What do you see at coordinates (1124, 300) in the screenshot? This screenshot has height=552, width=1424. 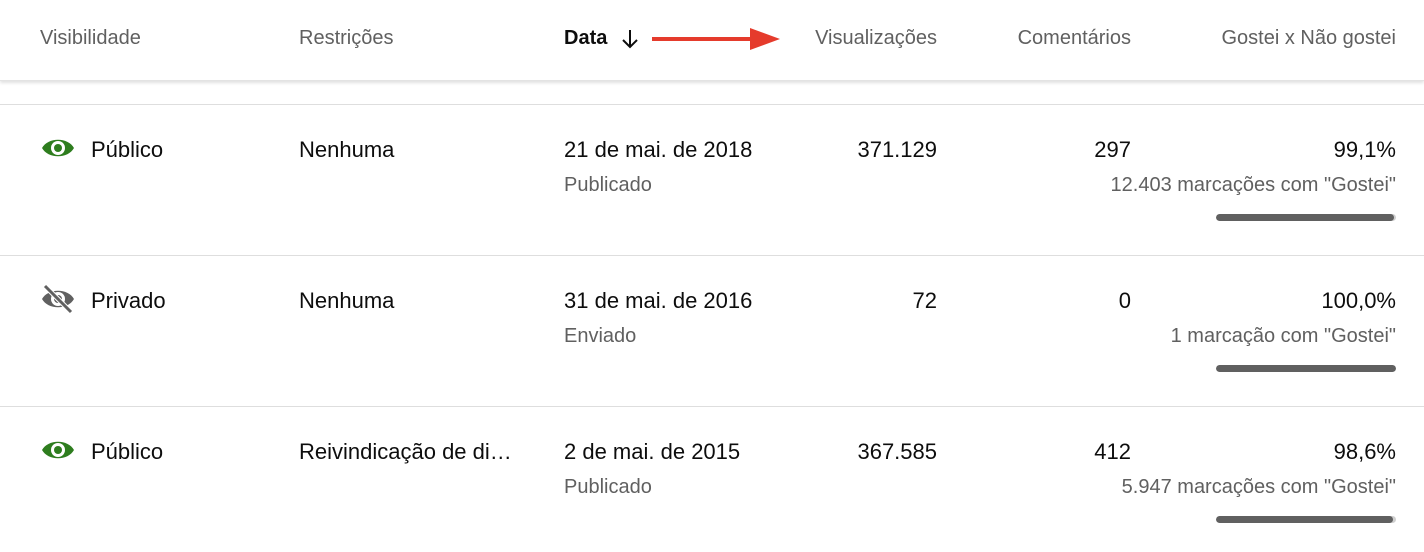 I see `comments-count: 0` at bounding box center [1124, 300].